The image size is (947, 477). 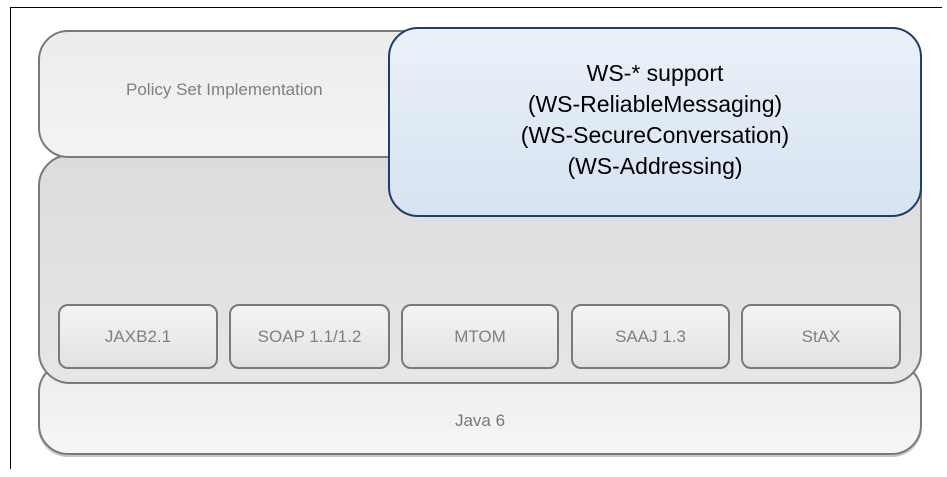 What do you see at coordinates (655, 135) in the screenshot?
I see `ws-secure-conversation-label: (WS-SecureConversation)` at bounding box center [655, 135].